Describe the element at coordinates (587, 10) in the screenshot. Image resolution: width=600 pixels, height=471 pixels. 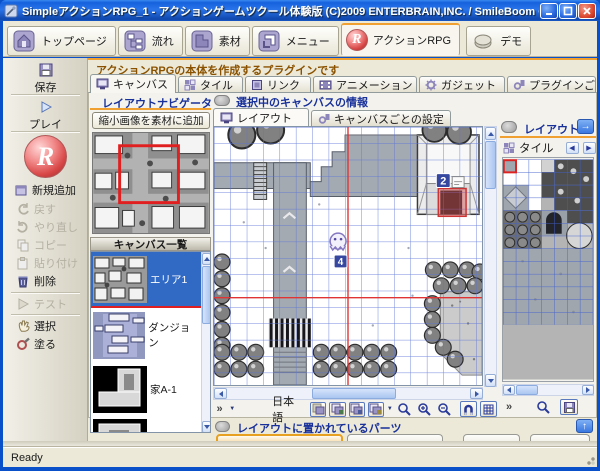
I see `close-button` at that location.